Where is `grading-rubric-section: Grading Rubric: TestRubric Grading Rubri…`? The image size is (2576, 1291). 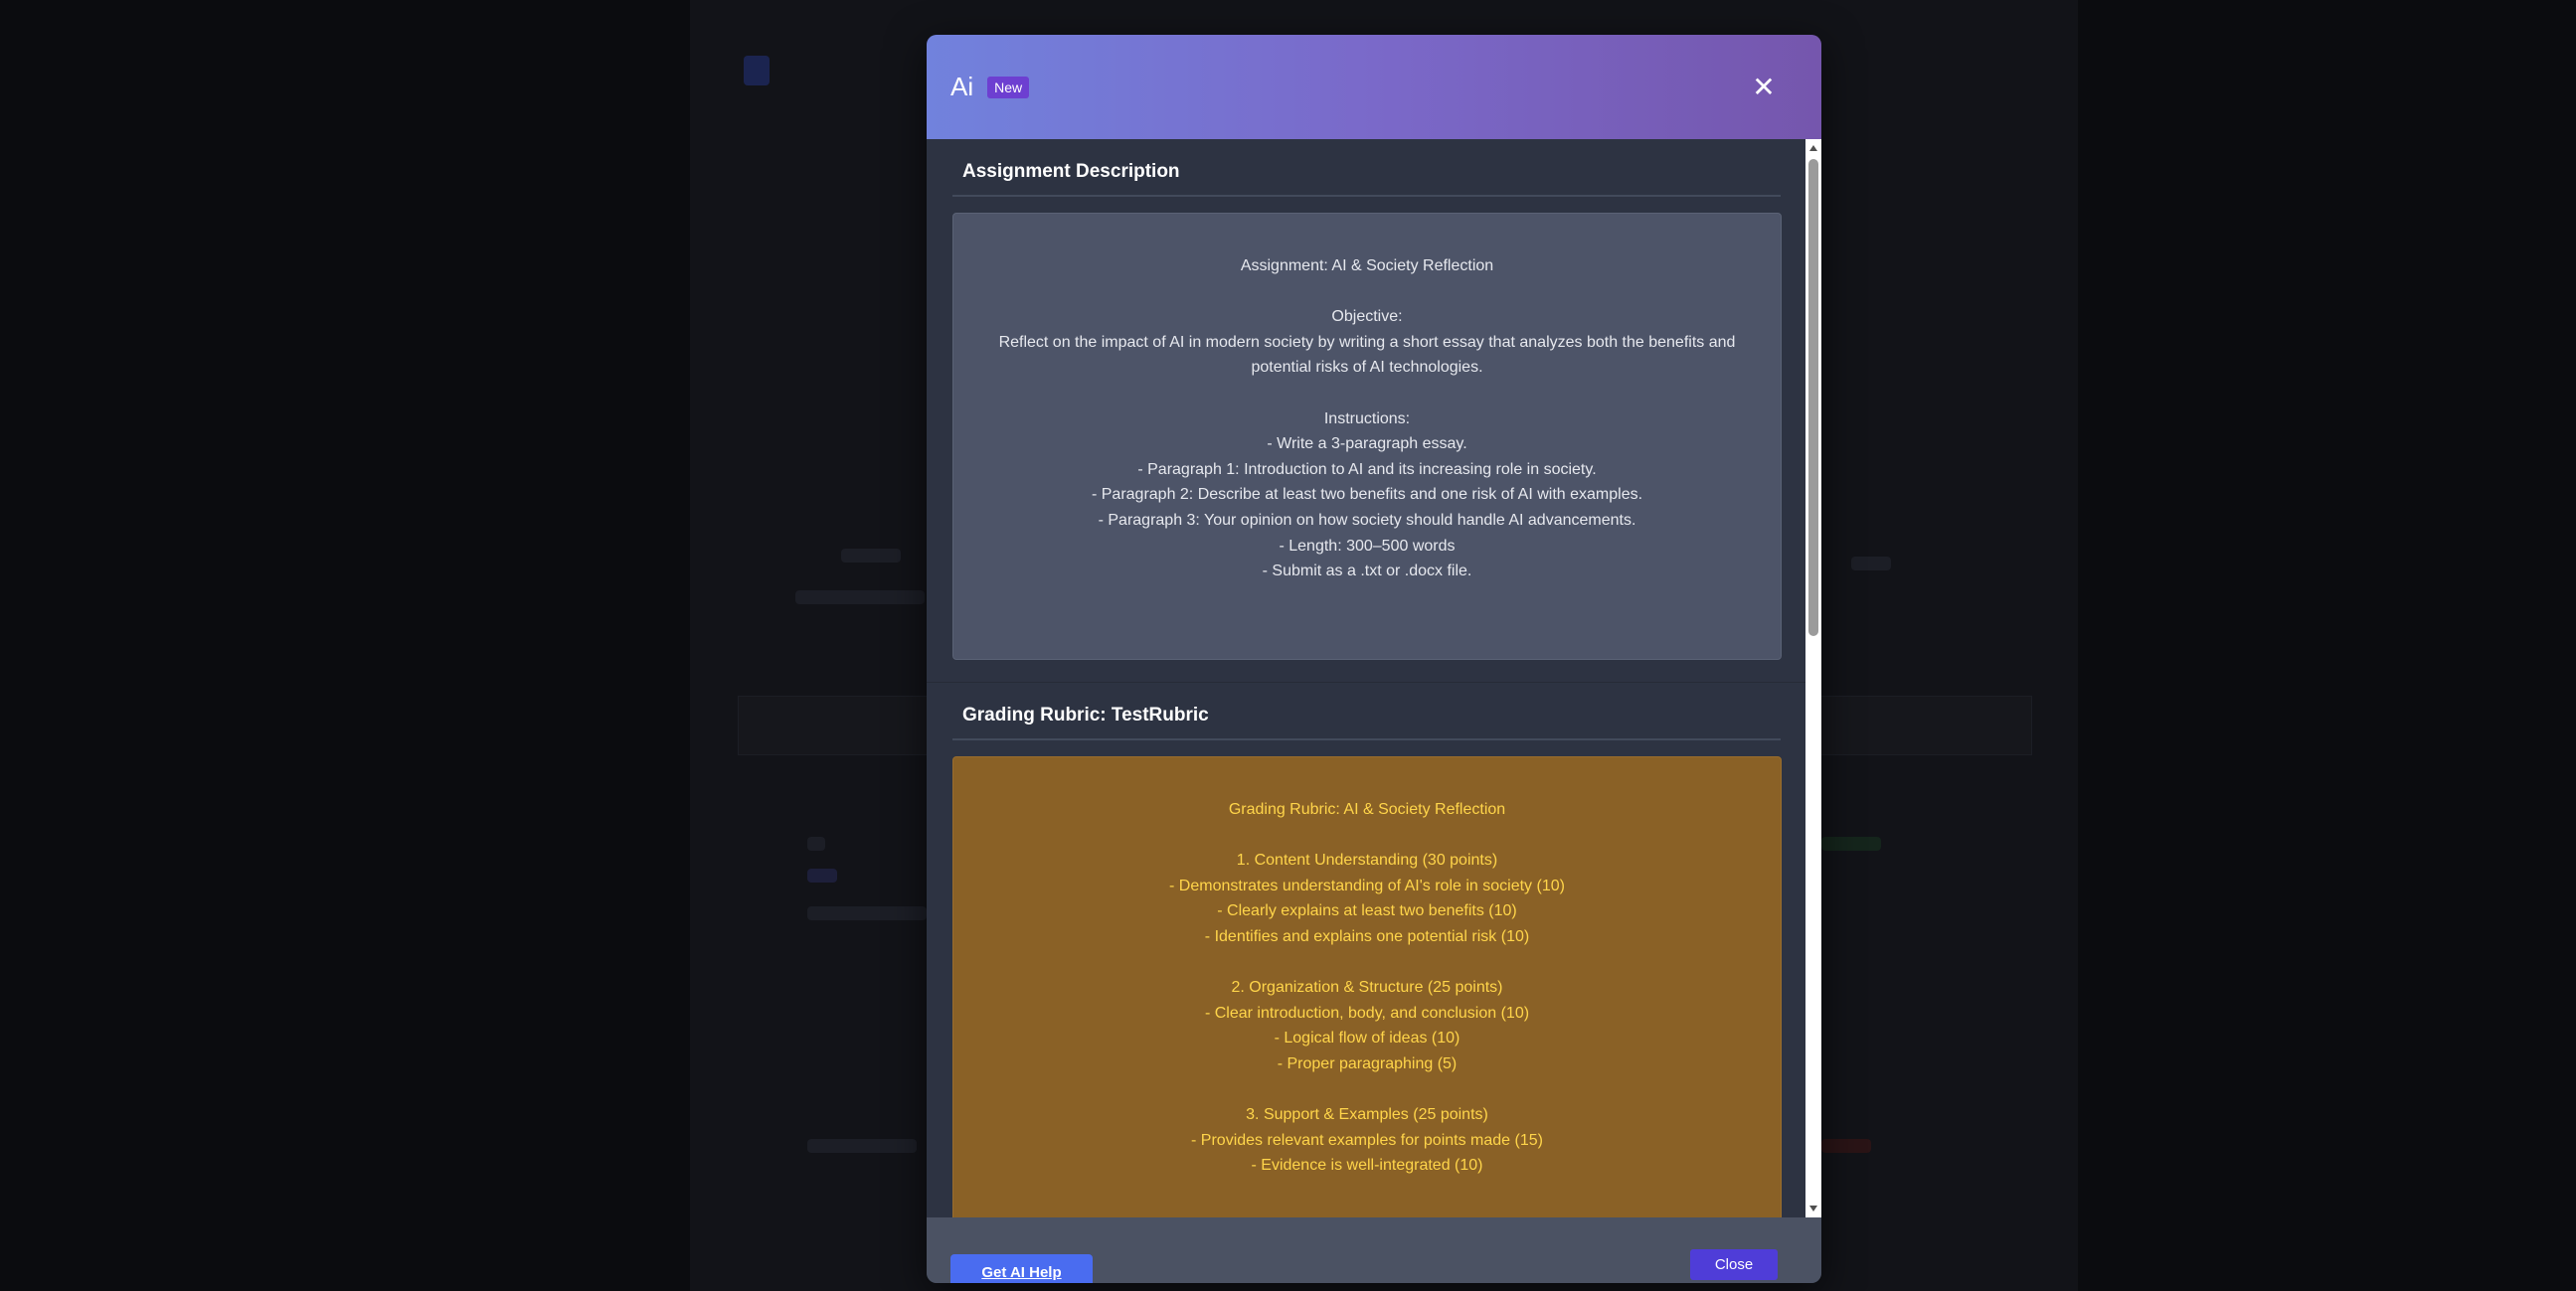 grading-rubric-section: Grading Rubric: TestRubric Grading Rubri… is located at coordinates (1366, 938).